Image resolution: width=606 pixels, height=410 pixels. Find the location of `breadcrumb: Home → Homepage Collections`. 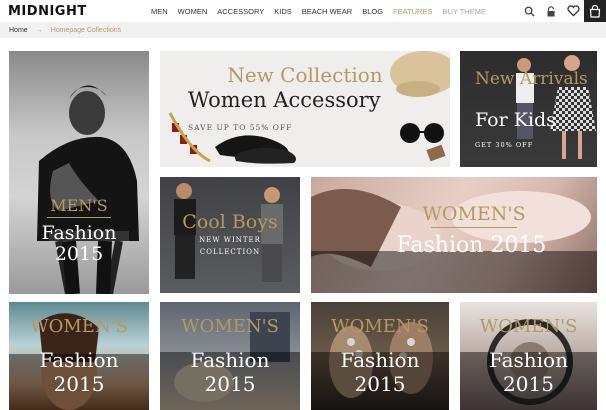

breadcrumb: Home → Homepage Collections is located at coordinates (303, 30).